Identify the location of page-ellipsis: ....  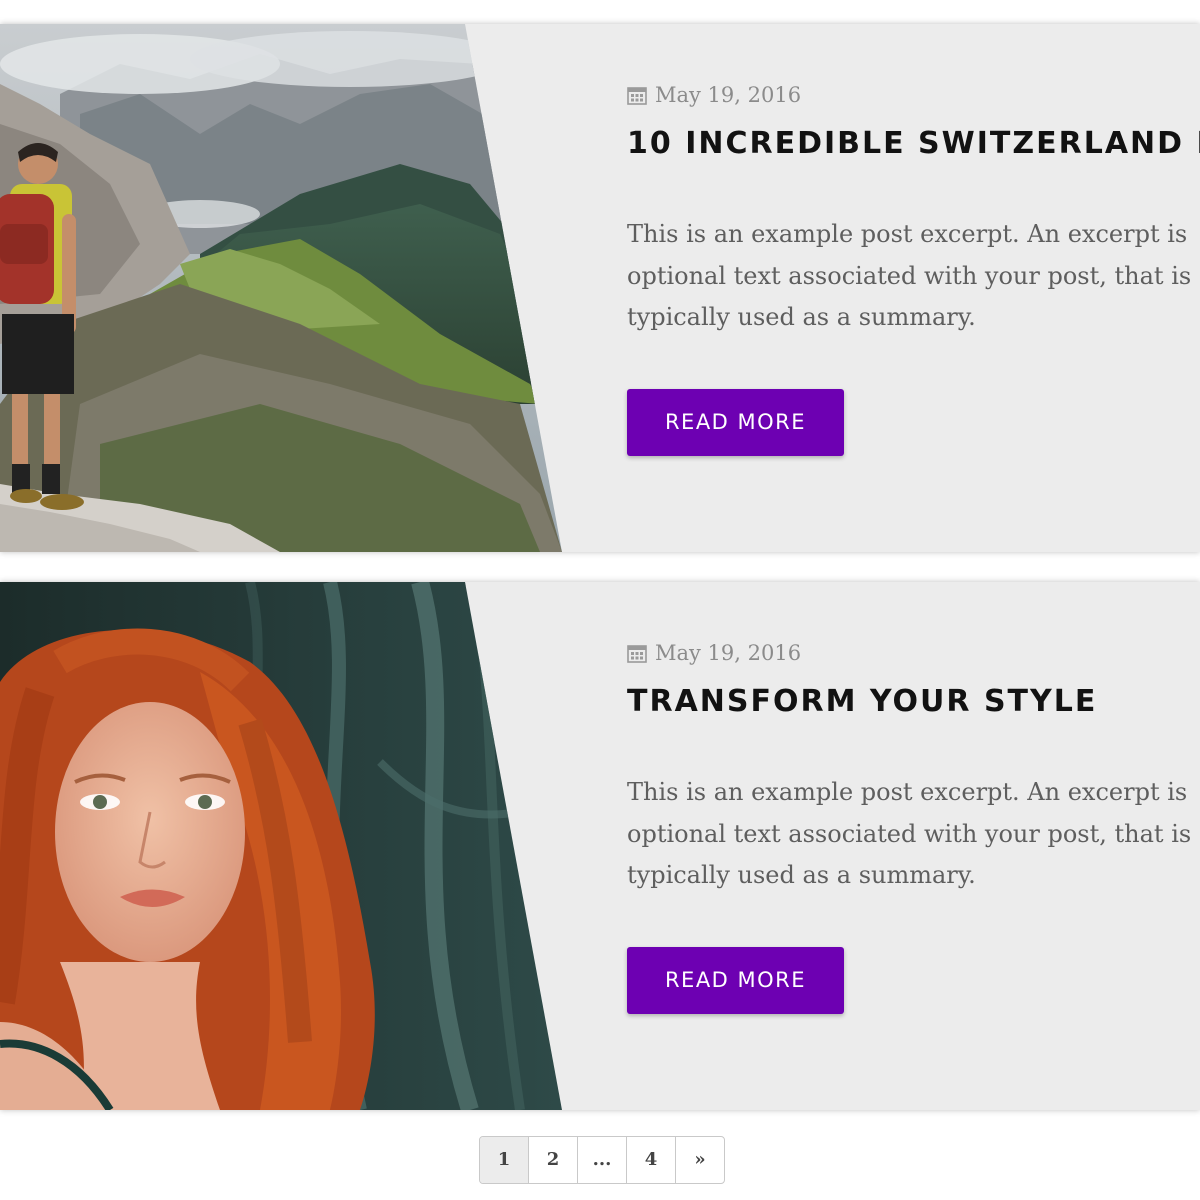
(602, 1160).